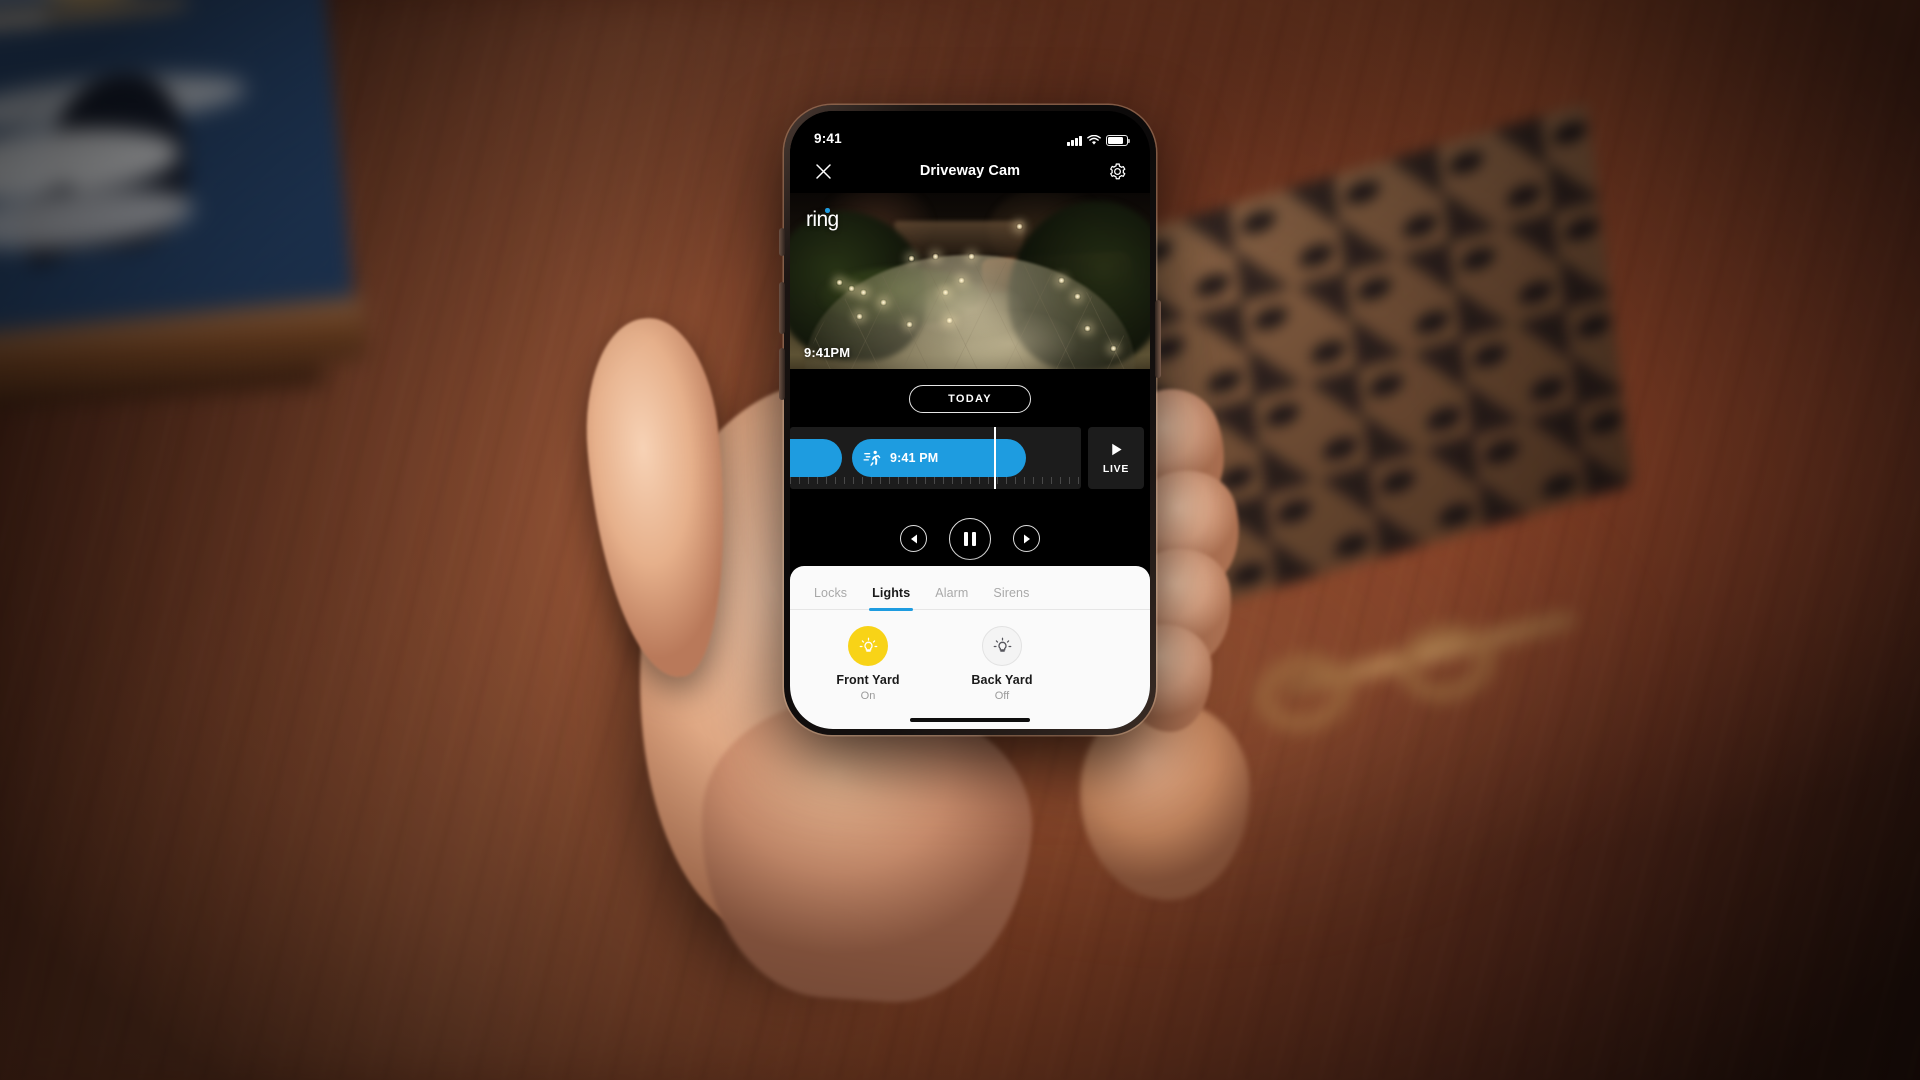  I want to click on device-name: Back Yard, so click(1002, 680).